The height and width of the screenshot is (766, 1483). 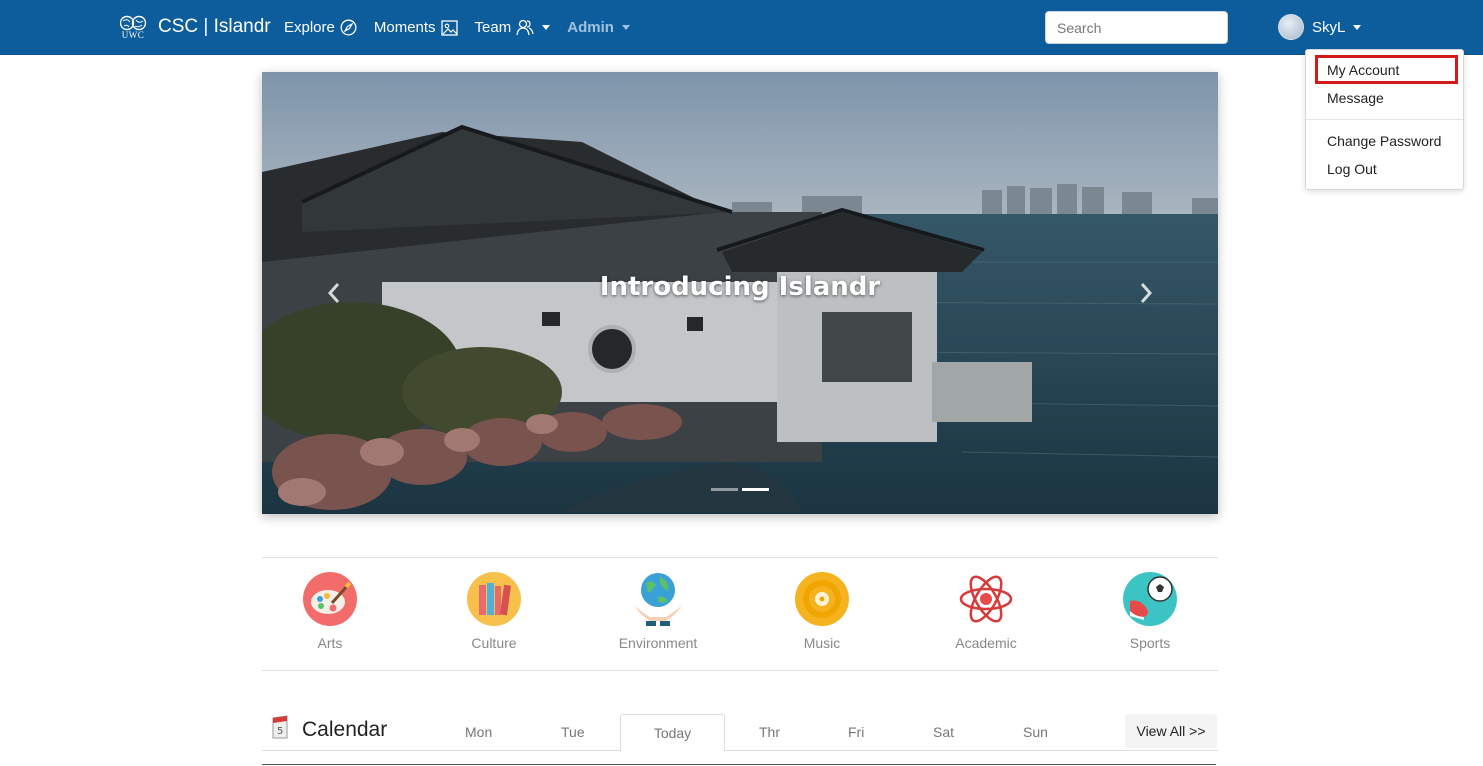 I want to click on main-nav: Explore Moments Team Admin, so click(x=465, y=27).